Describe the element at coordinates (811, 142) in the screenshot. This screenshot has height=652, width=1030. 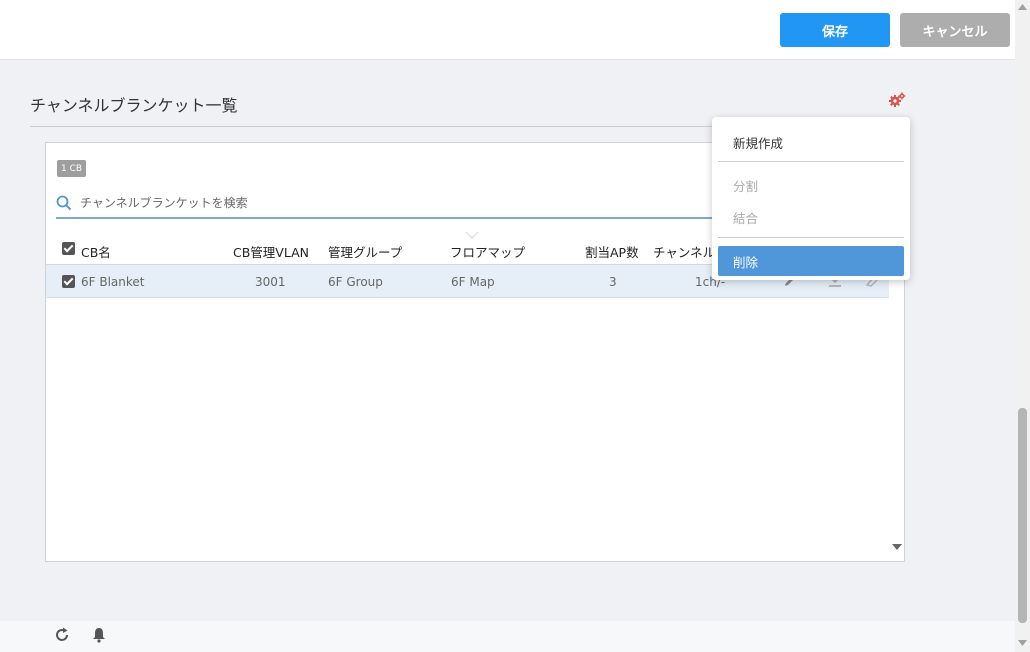
I see `menu-item-create: 新規作成` at that location.